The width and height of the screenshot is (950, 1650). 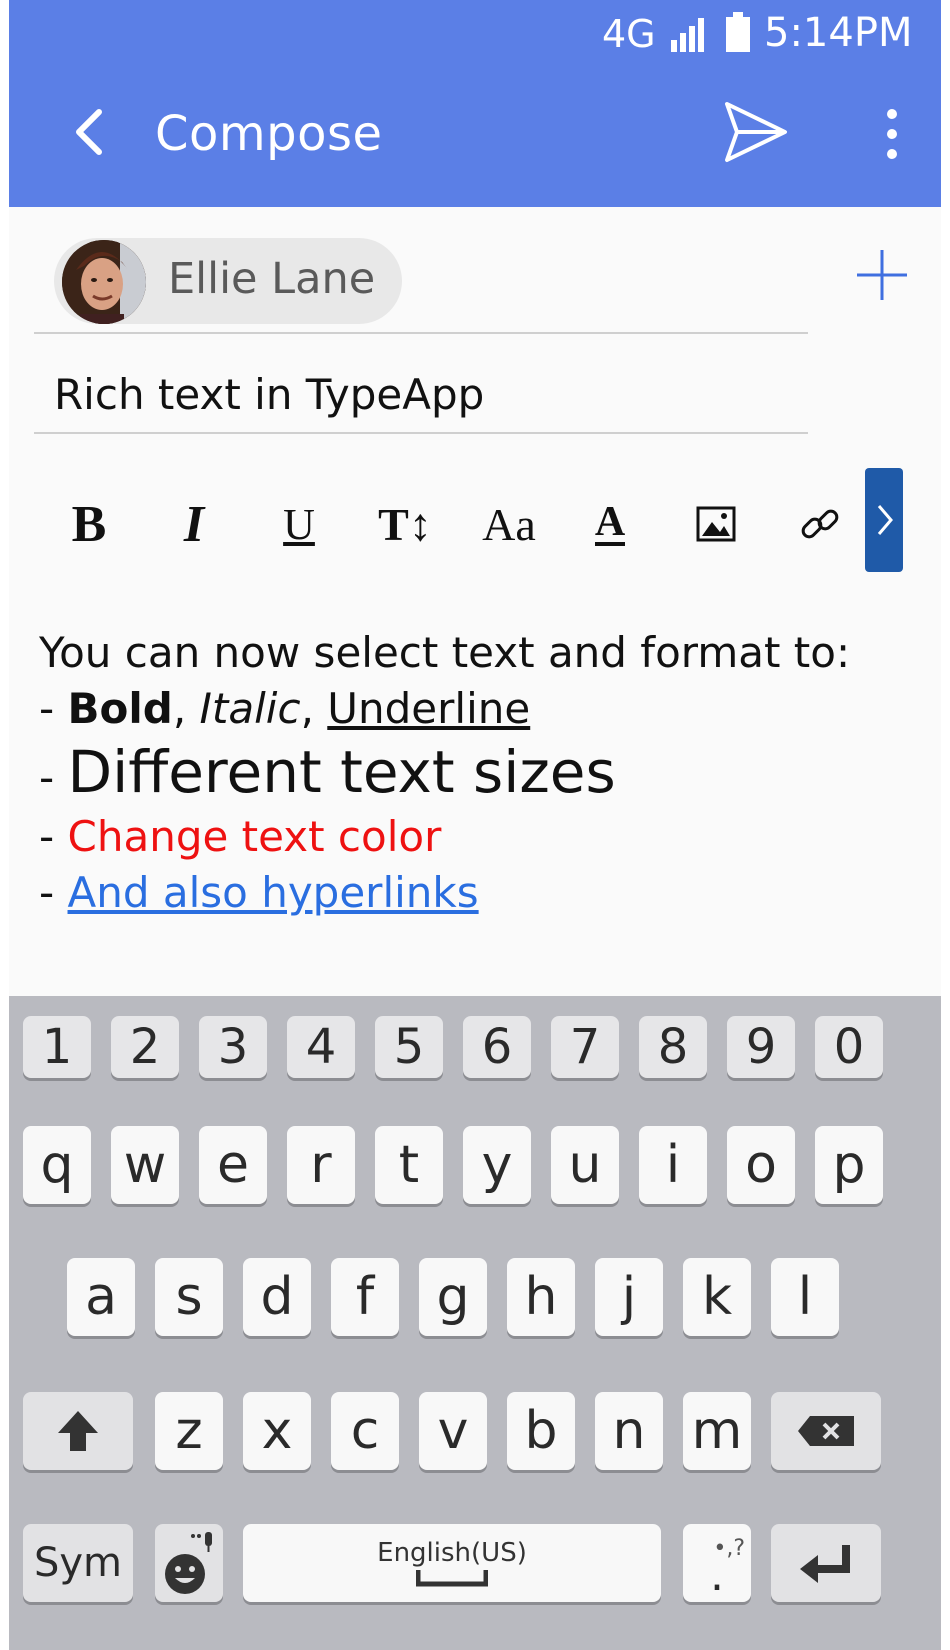 What do you see at coordinates (717, 1575) in the screenshot?
I see `period-label: .` at bounding box center [717, 1575].